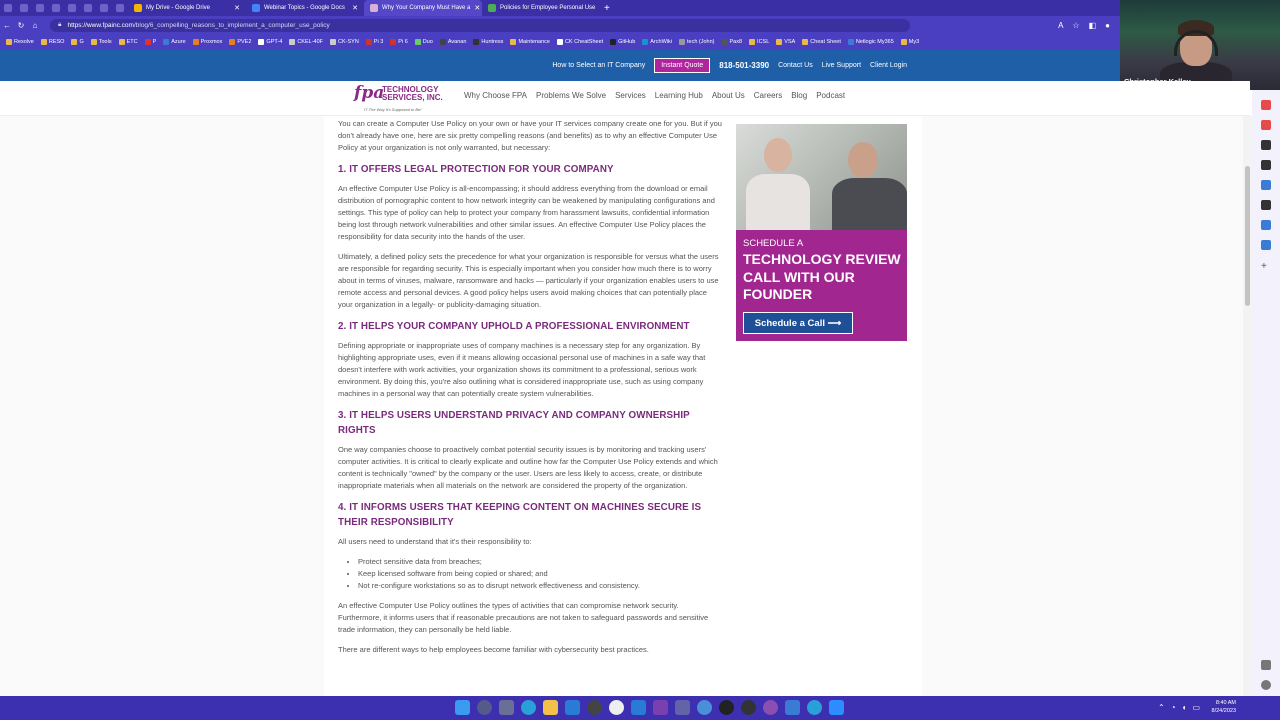 The image size is (1280, 720). Describe the element at coordinates (759, 42) in the screenshot. I see `bookmark: ICSL` at that location.